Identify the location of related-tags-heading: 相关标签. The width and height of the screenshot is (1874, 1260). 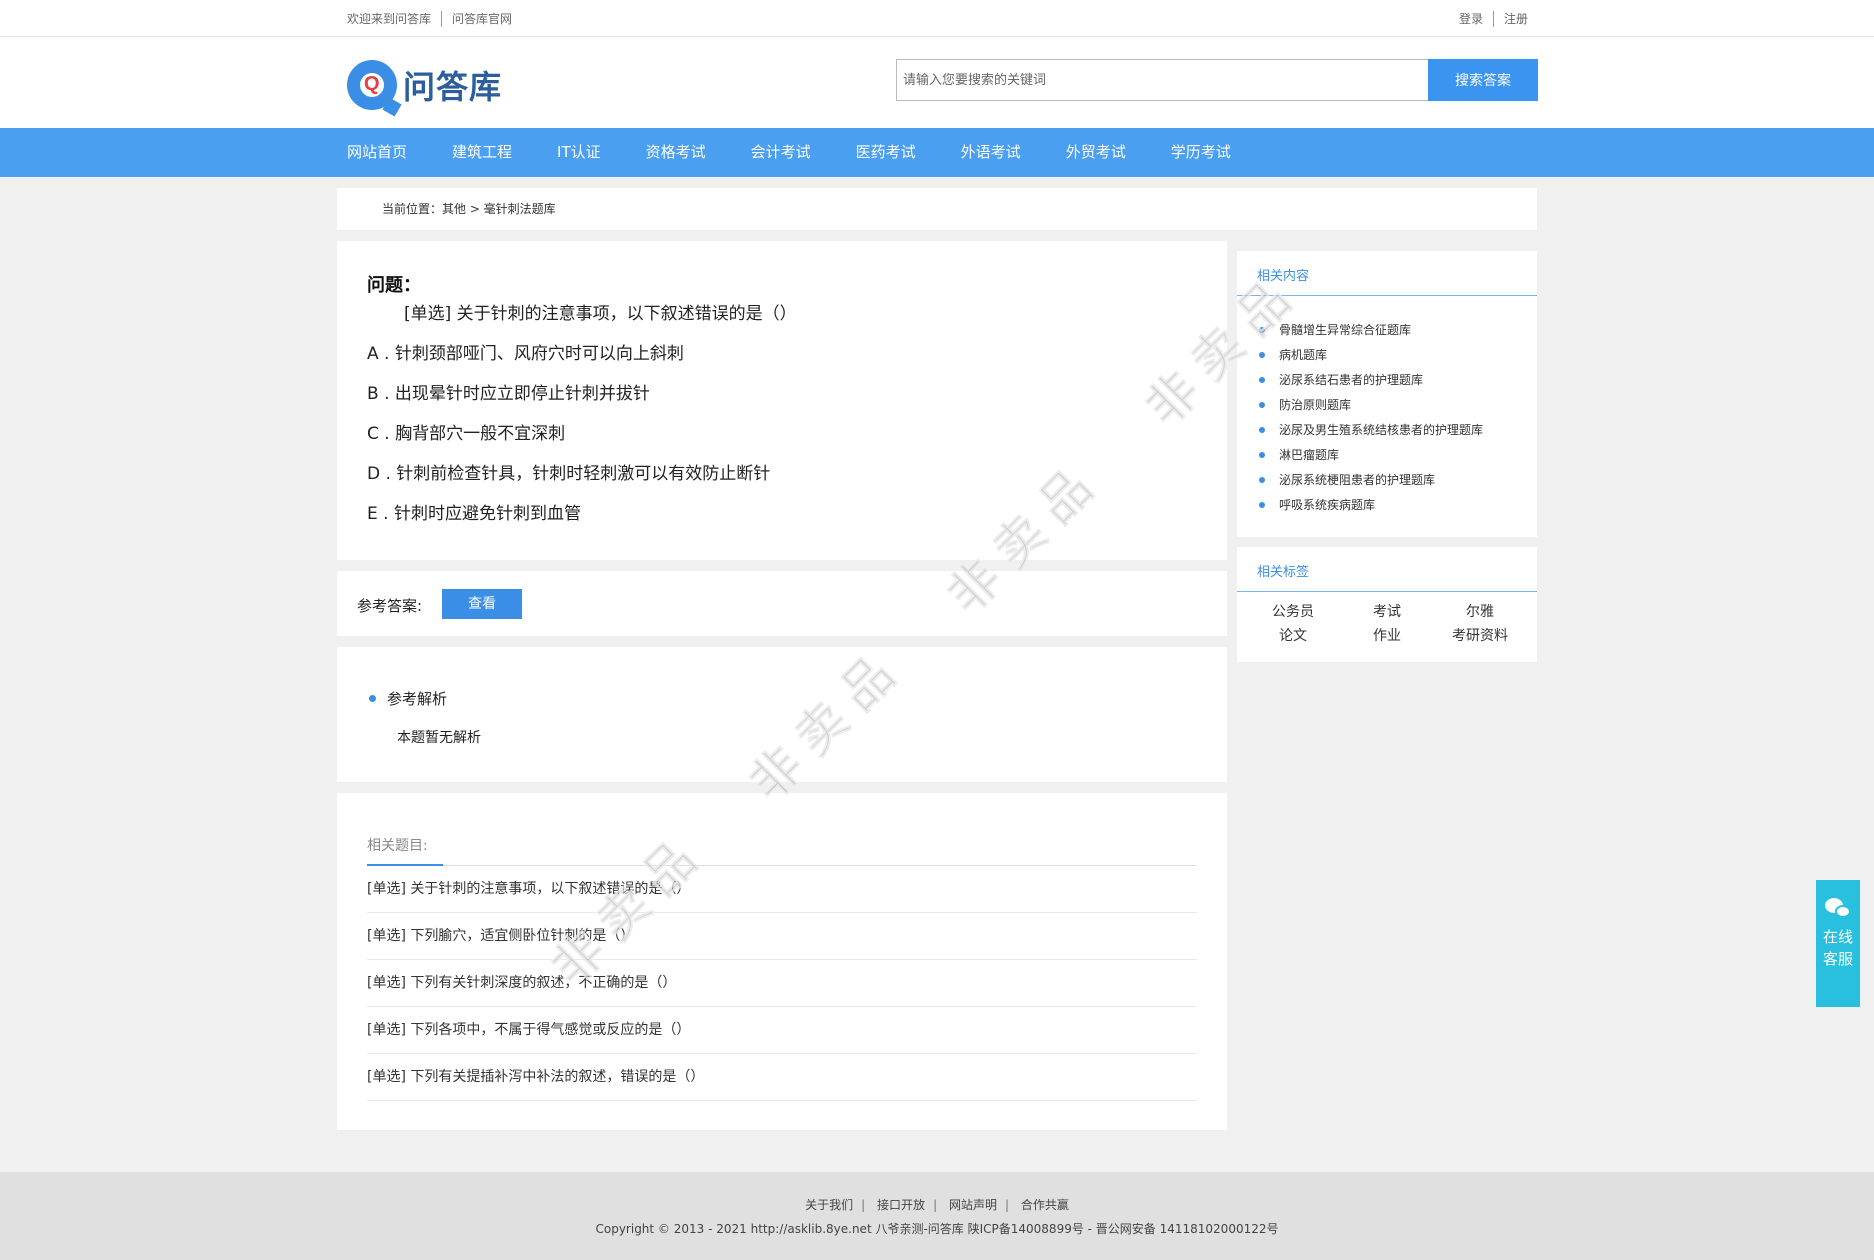
(1283, 572).